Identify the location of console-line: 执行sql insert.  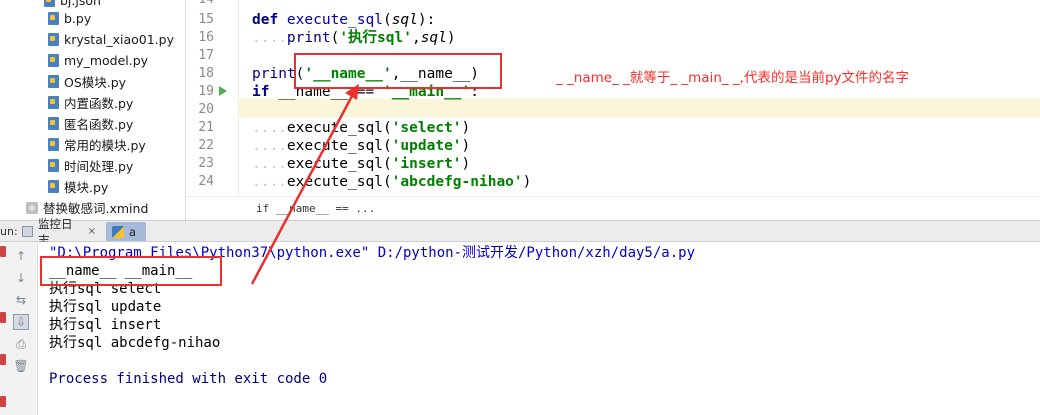
(105, 325).